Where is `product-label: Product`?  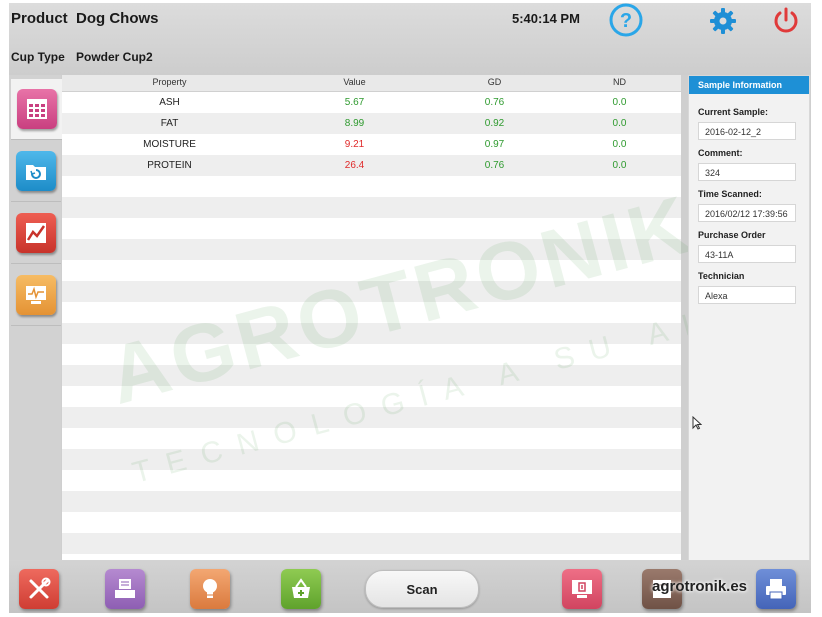
product-label: Product is located at coordinates (39, 18).